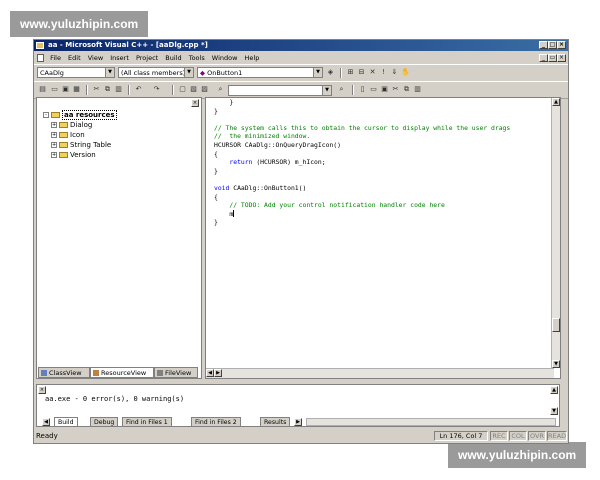  Describe the element at coordinates (76, 72) in the screenshot. I see `class-combo: CAaDlg ▼` at that location.